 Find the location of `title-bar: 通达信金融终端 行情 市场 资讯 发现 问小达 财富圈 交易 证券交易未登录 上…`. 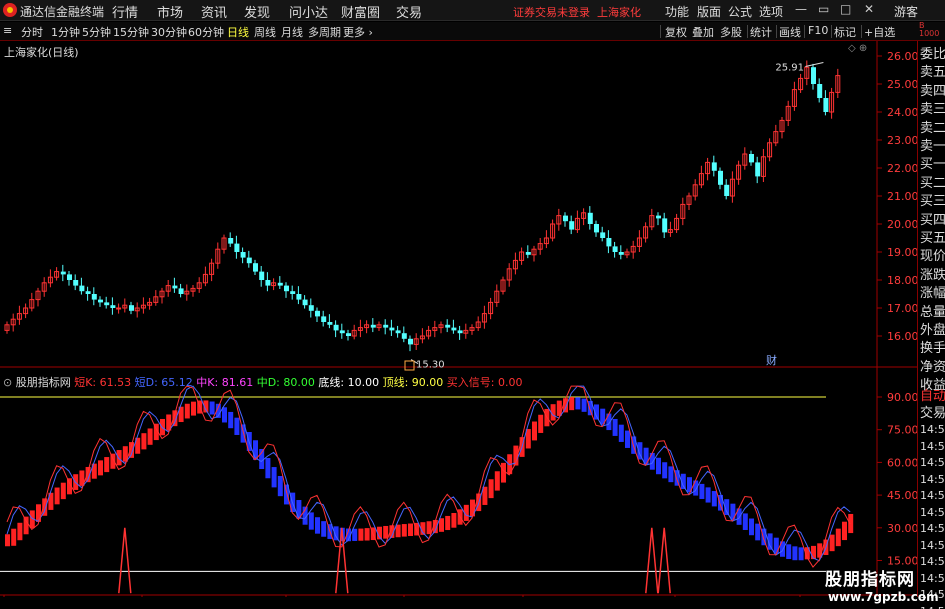

title-bar: 通达信金融终端 行情 市场 资讯 发现 问小达 财富圈 交易 证券交易未登录 上… is located at coordinates (472, 10).